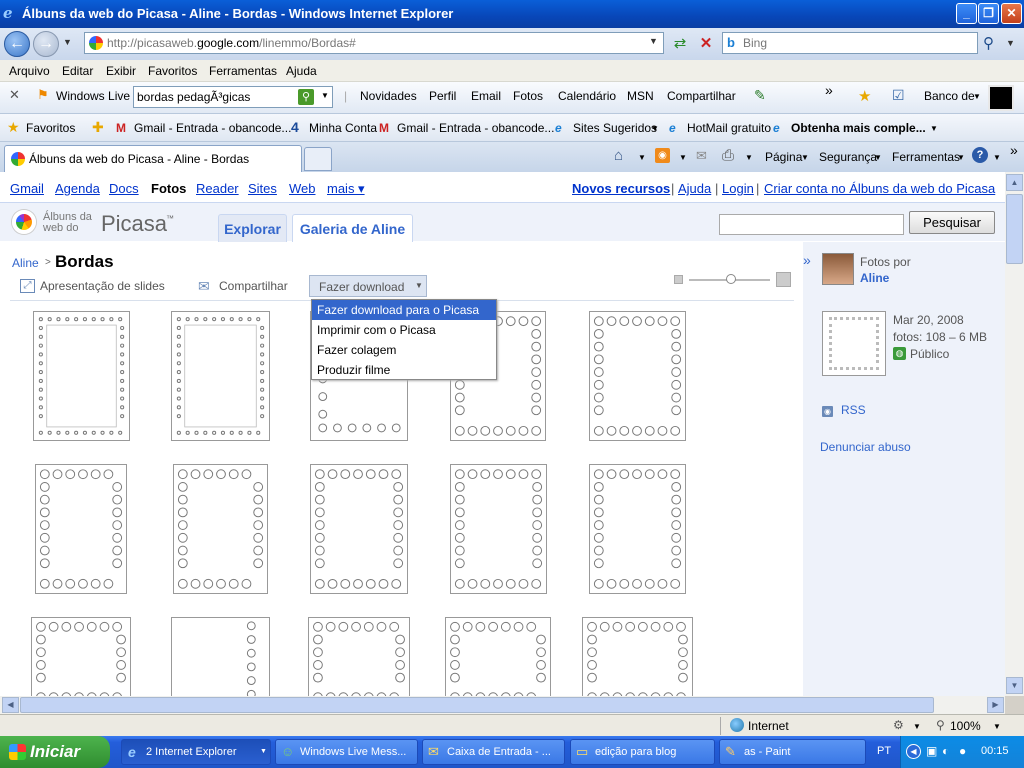  Describe the element at coordinates (949, 96) in the screenshot. I see `banco-label: Banco de` at that location.